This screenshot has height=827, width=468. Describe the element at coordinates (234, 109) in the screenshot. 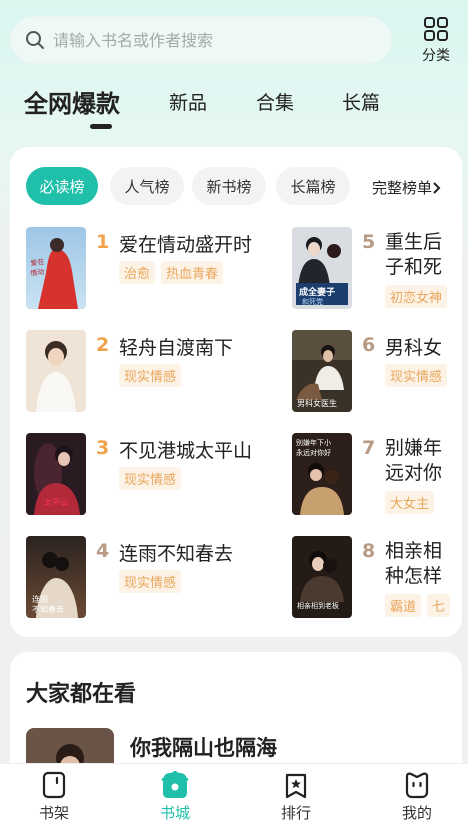

I see `top-tabs: 全网爆款 新品 合集 长篇` at that location.